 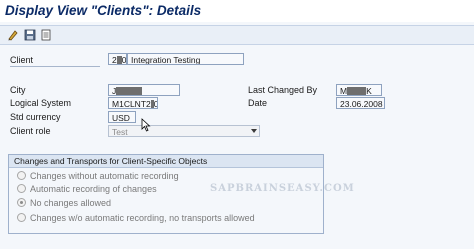 I want to click on currency-label: Std currency, so click(x=35, y=117).